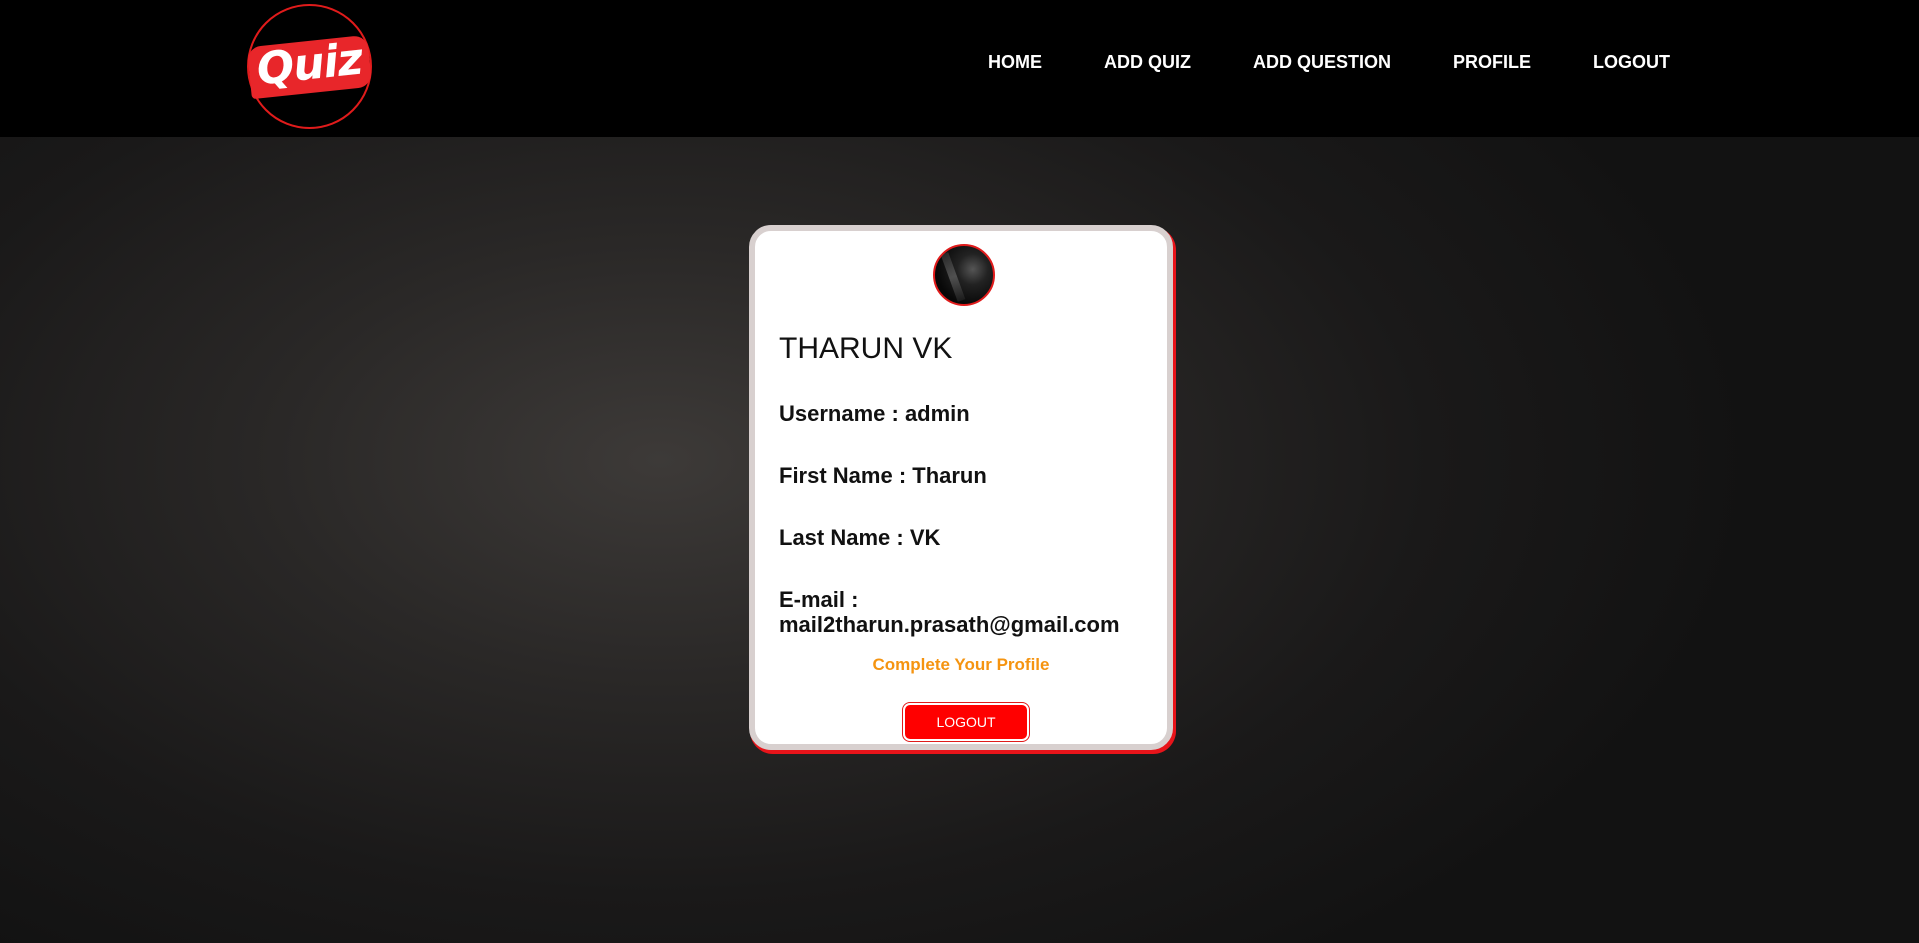 The image size is (1919, 943). What do you see at coordinates (1492, 62) in the screenshot?
I see `nav-profile-link: PROFILE` at bounding box center [1492, 62].